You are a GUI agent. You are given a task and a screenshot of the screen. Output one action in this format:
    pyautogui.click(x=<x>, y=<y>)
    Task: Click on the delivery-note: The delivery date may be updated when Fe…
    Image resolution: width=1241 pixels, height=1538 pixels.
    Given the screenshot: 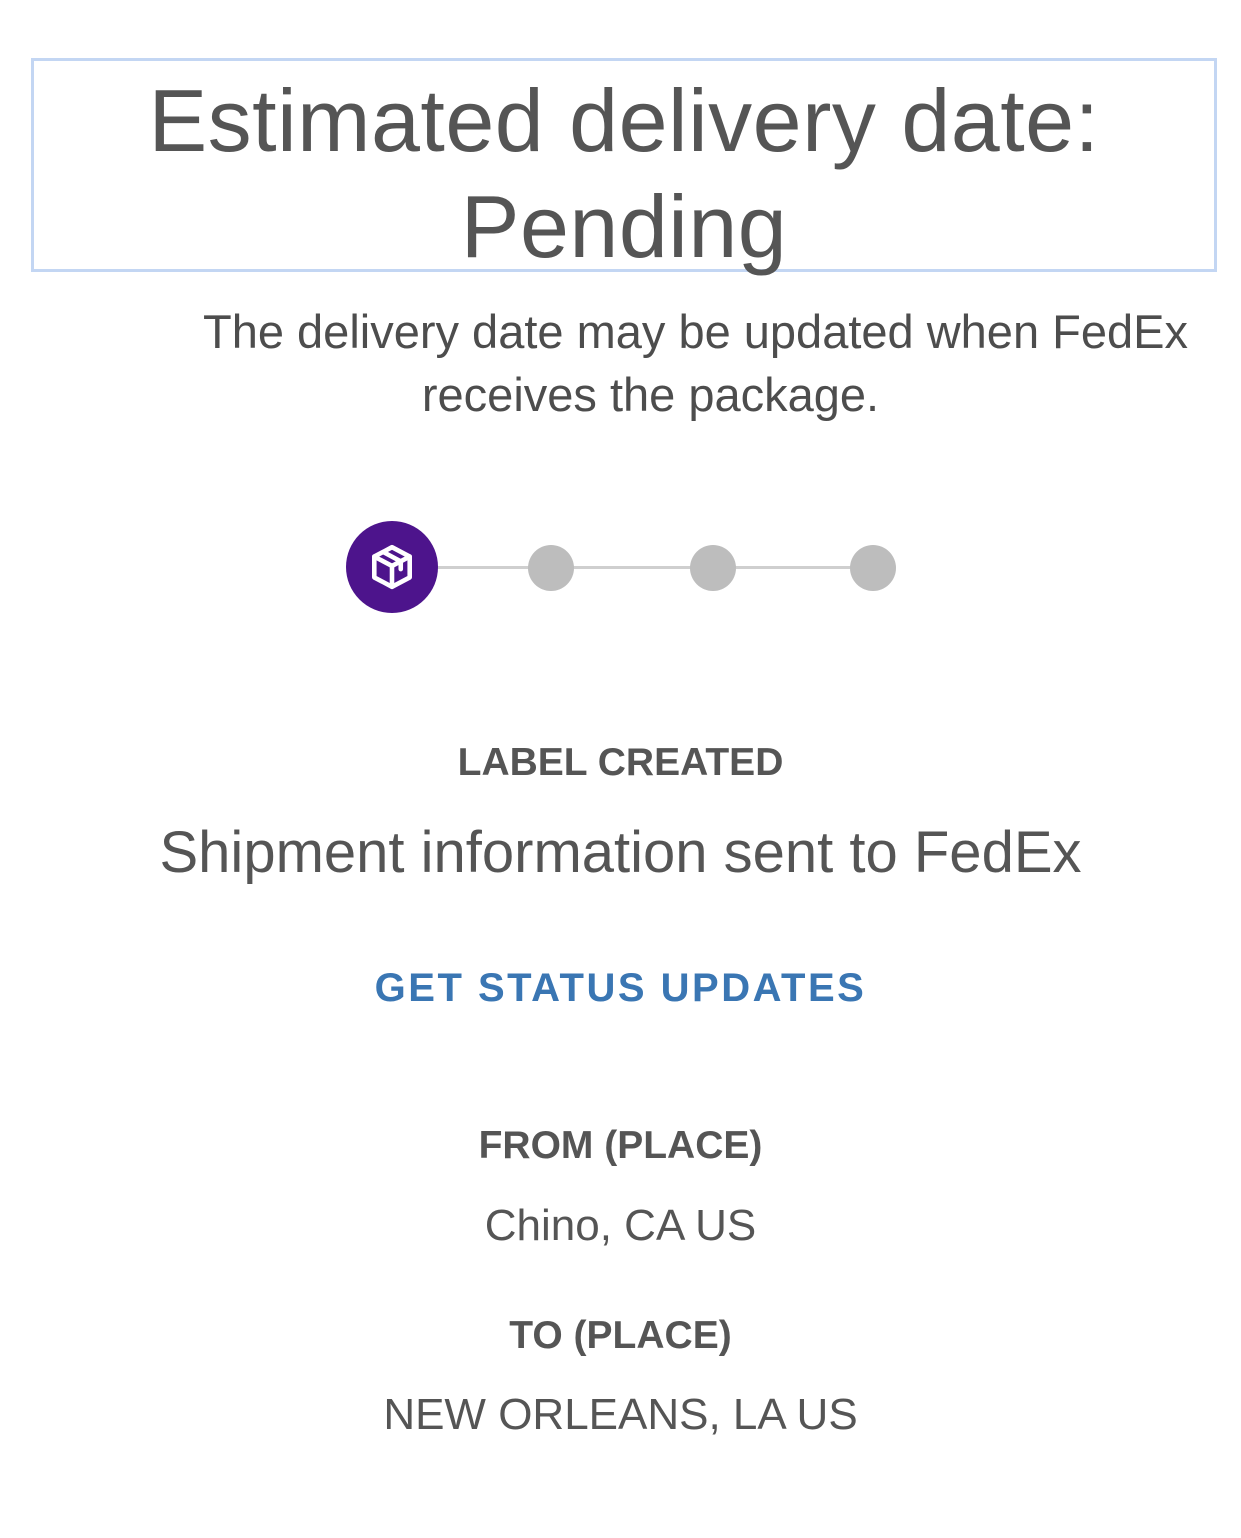 What is the action you would take?
    pyautogui.click(x=650, y=363)
    